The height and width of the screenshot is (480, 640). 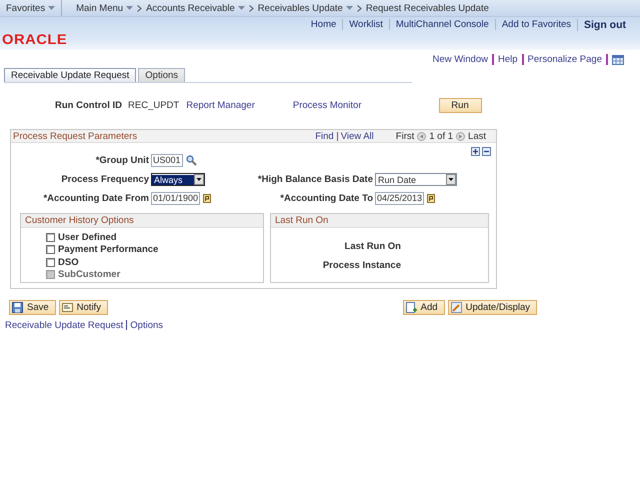 I want to click on search-icon, so click(x=191, y=160).